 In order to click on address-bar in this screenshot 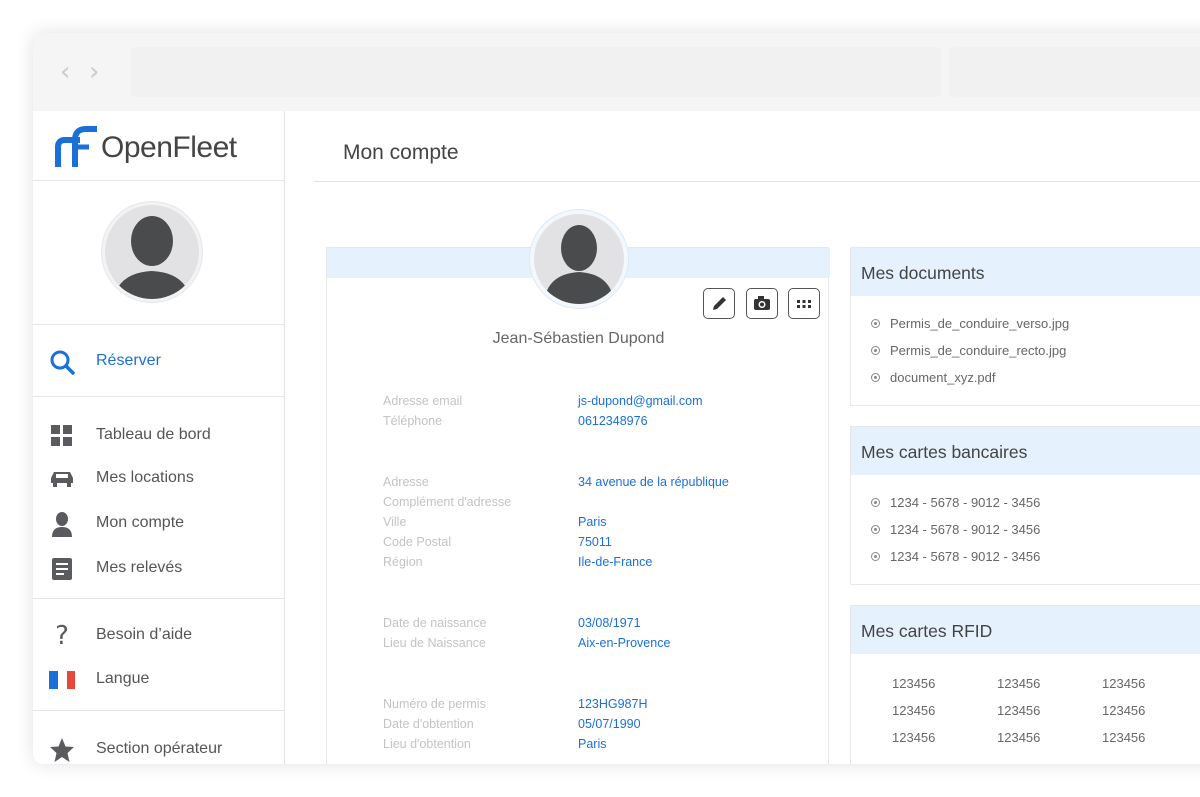, I will do `click(536, 72)`.